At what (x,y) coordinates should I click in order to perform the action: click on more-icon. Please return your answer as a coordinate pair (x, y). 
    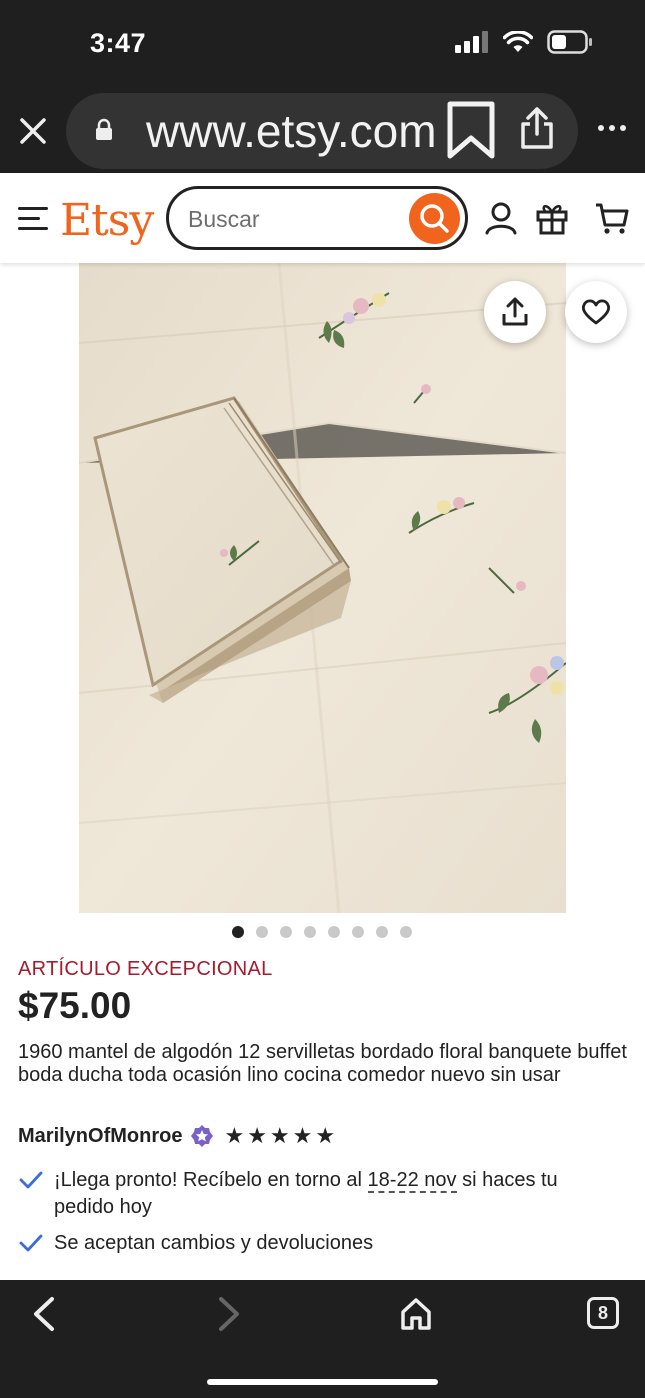
    Looking at the image, I should click on (612, 128).